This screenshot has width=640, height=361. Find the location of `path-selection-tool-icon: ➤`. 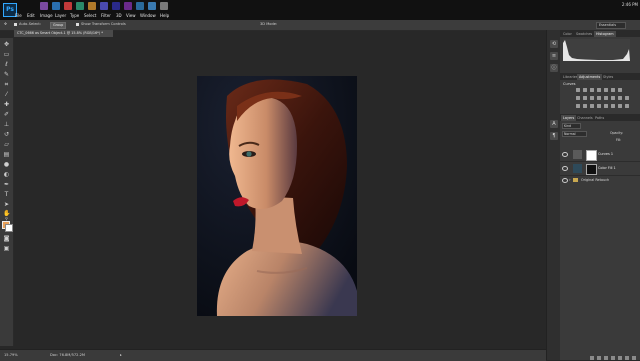

path-selection-tool-icon: ➤ is located at coordinates (6, 205).